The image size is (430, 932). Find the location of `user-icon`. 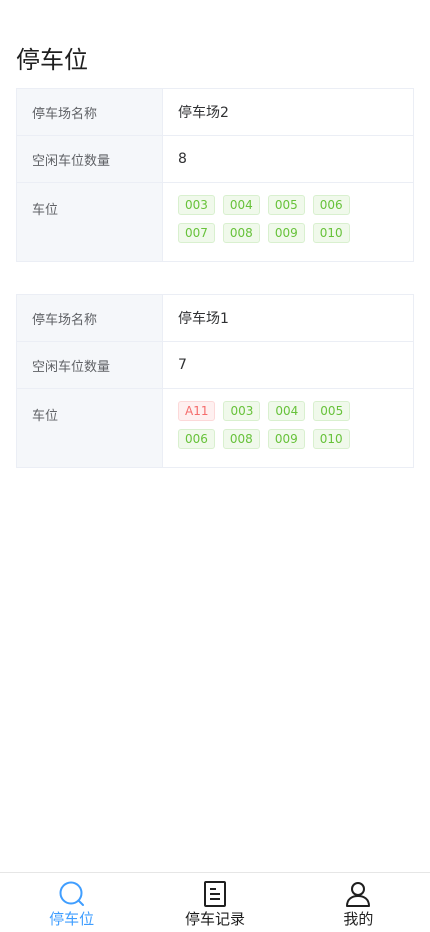

user-icon is located at coordinates (358, 894).